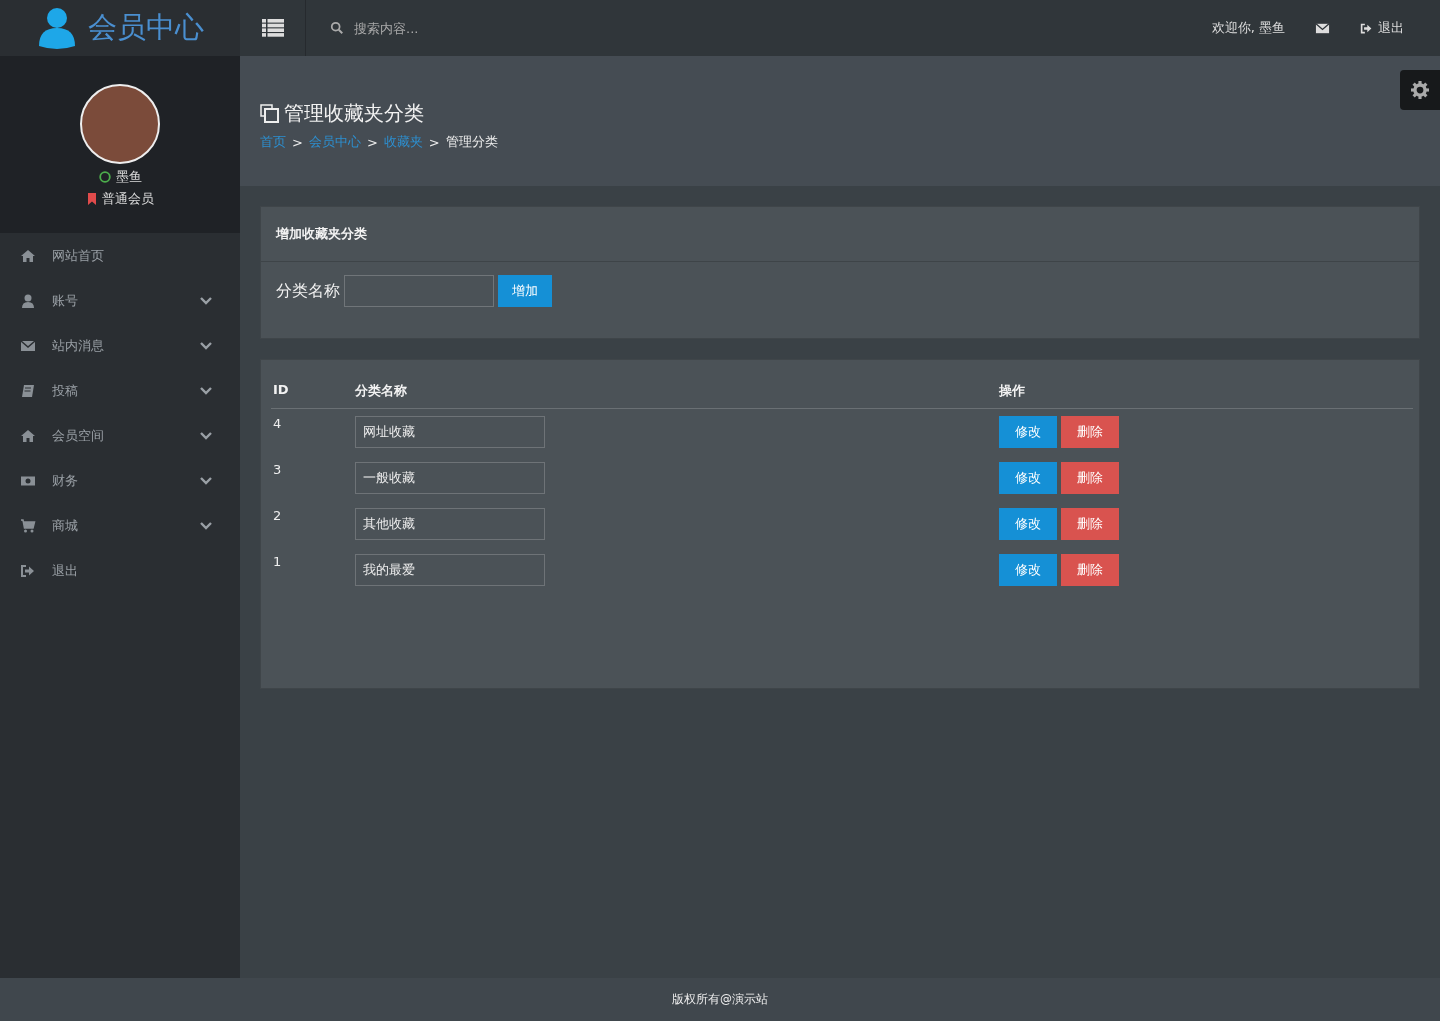  Describe the element at coordinates (675, 389) in the screenshot. I see `column-header: 分类名称` at that location.